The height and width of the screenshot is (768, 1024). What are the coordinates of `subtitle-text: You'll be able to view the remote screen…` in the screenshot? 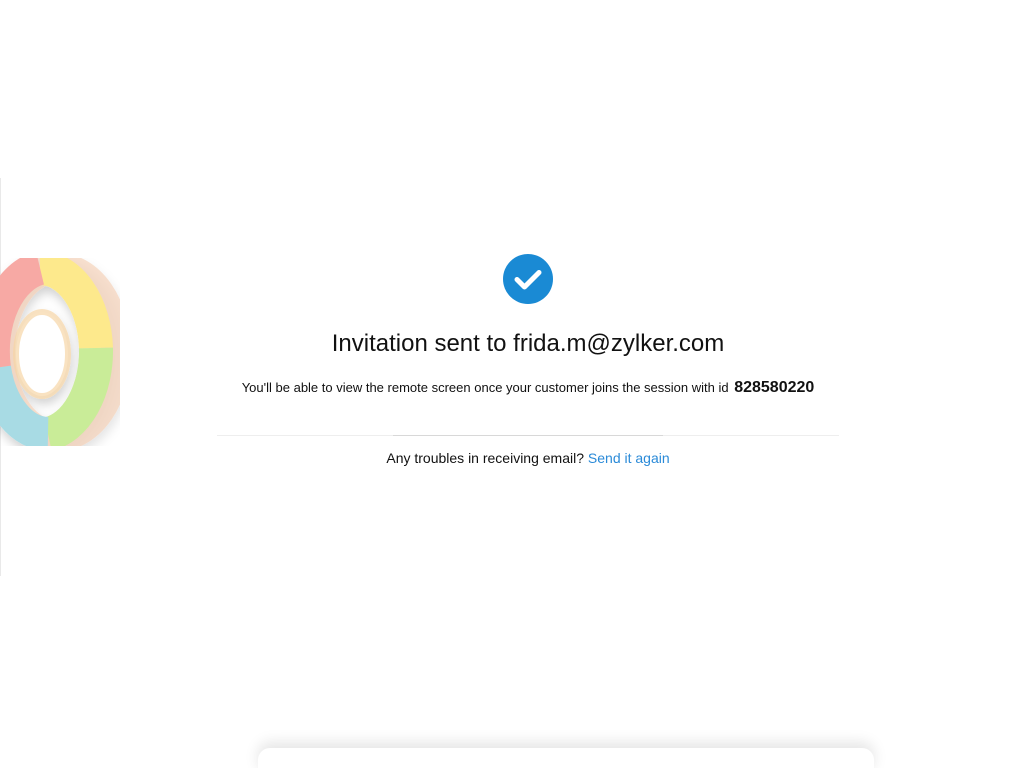 It's located at (485, 387).